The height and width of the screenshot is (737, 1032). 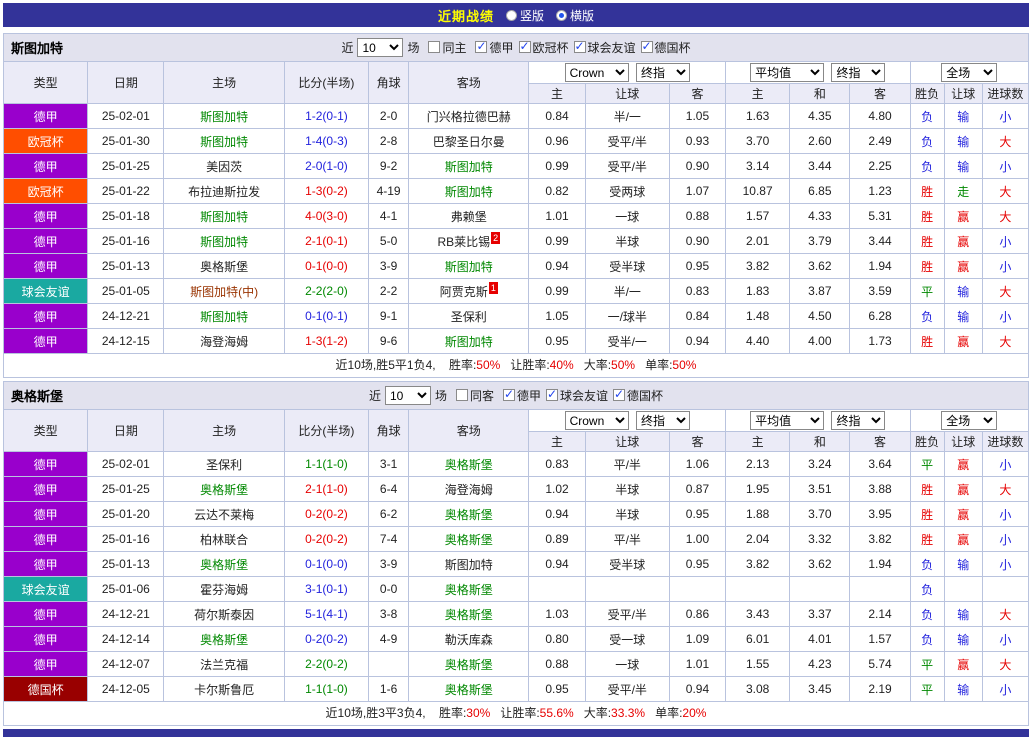 What do you see at coordinates (543, 47) in the screenshot?
I see `filter-欧冠杯: 欧冠杯` at bounding box center [543, 47].